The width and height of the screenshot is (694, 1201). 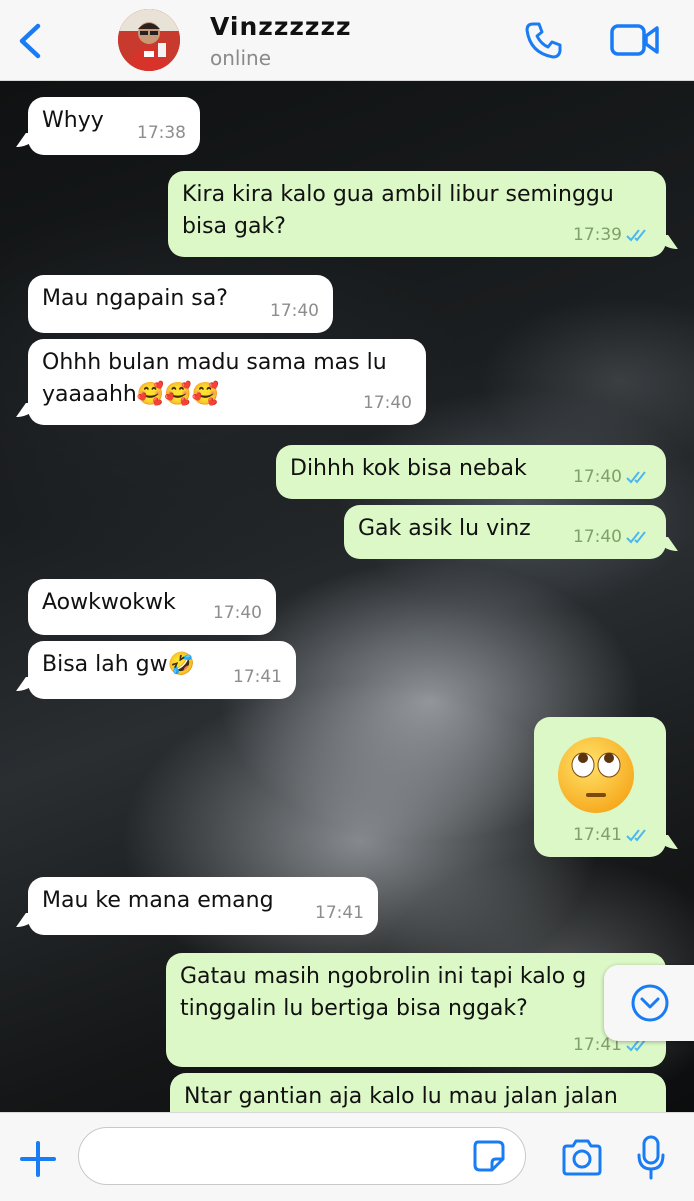 I want to click on rolling-eyes-emoji-icon, so click(x=596, y=775).